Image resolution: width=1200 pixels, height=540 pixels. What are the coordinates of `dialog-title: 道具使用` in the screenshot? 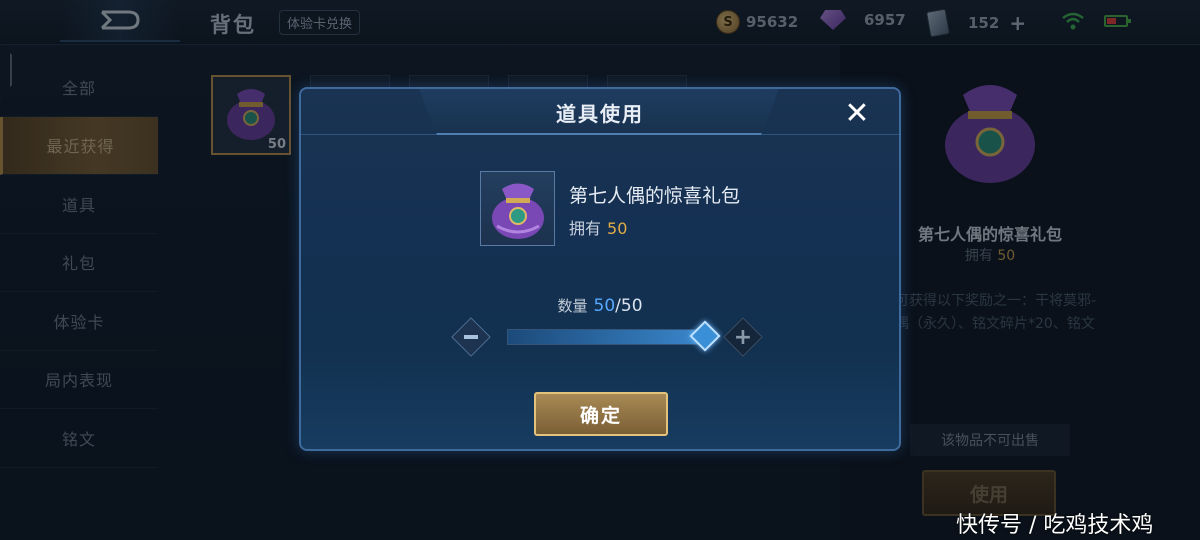 It's located at (600, 114).